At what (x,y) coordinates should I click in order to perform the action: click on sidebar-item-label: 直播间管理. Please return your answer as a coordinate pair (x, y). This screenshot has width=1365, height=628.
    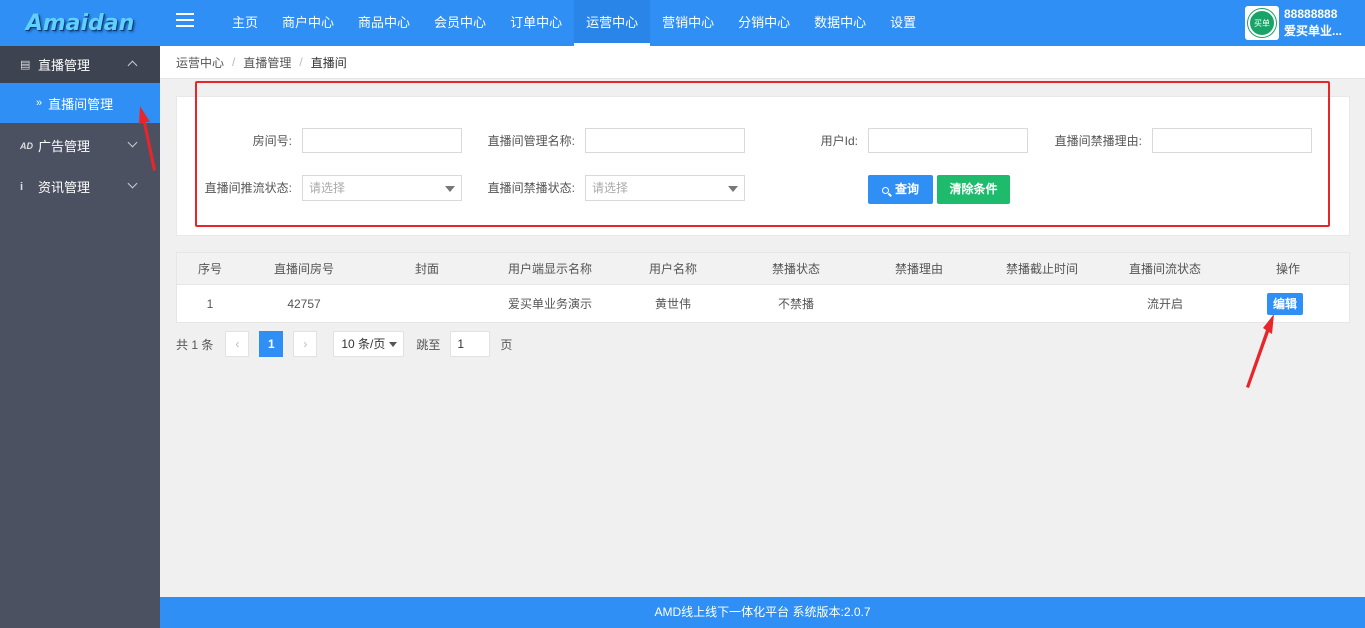
    Looking at the image, I should click on (81, 104).